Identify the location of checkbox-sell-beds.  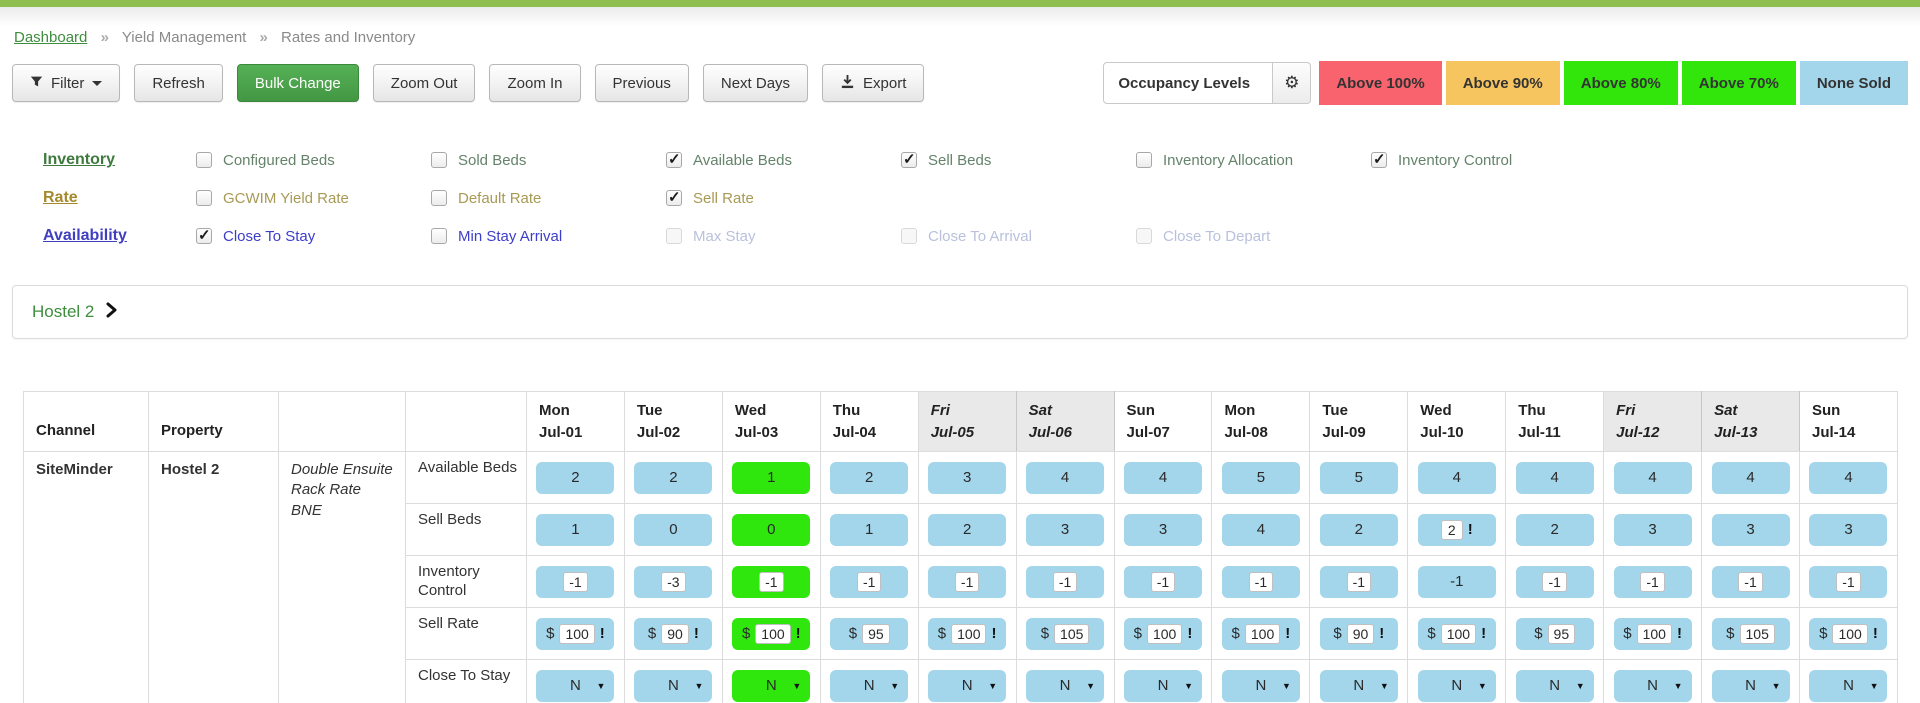
(909, 159).